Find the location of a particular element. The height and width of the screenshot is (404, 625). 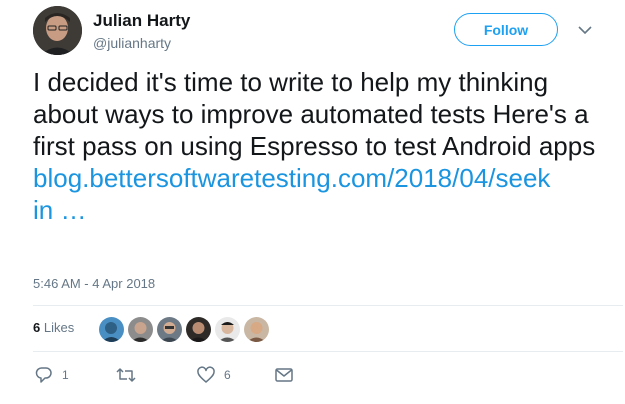

author-avatar is located at coordinates (57, 30).